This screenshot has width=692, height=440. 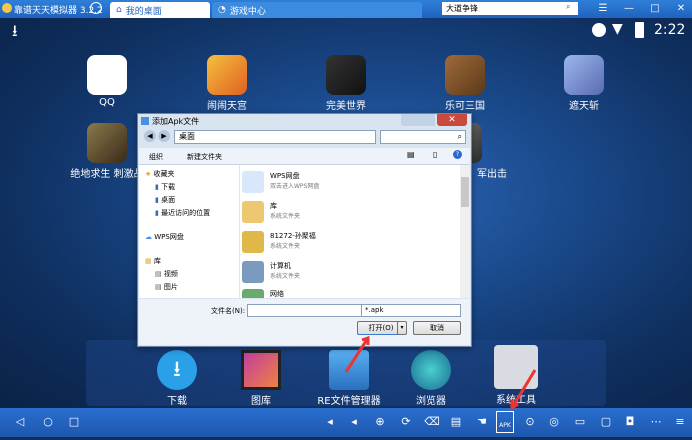 I want to click on annotation-arrows, so click(x=440, y=373).